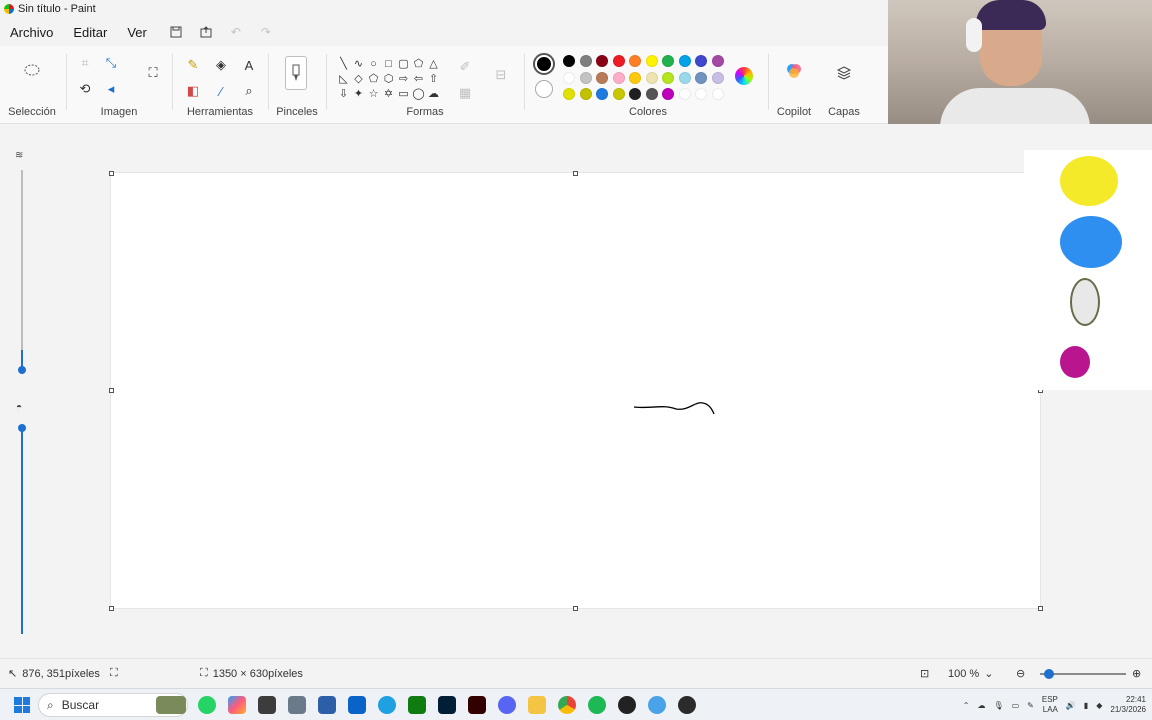  I want to click on diamond-shape-icon: ◇, so click(358, 78).